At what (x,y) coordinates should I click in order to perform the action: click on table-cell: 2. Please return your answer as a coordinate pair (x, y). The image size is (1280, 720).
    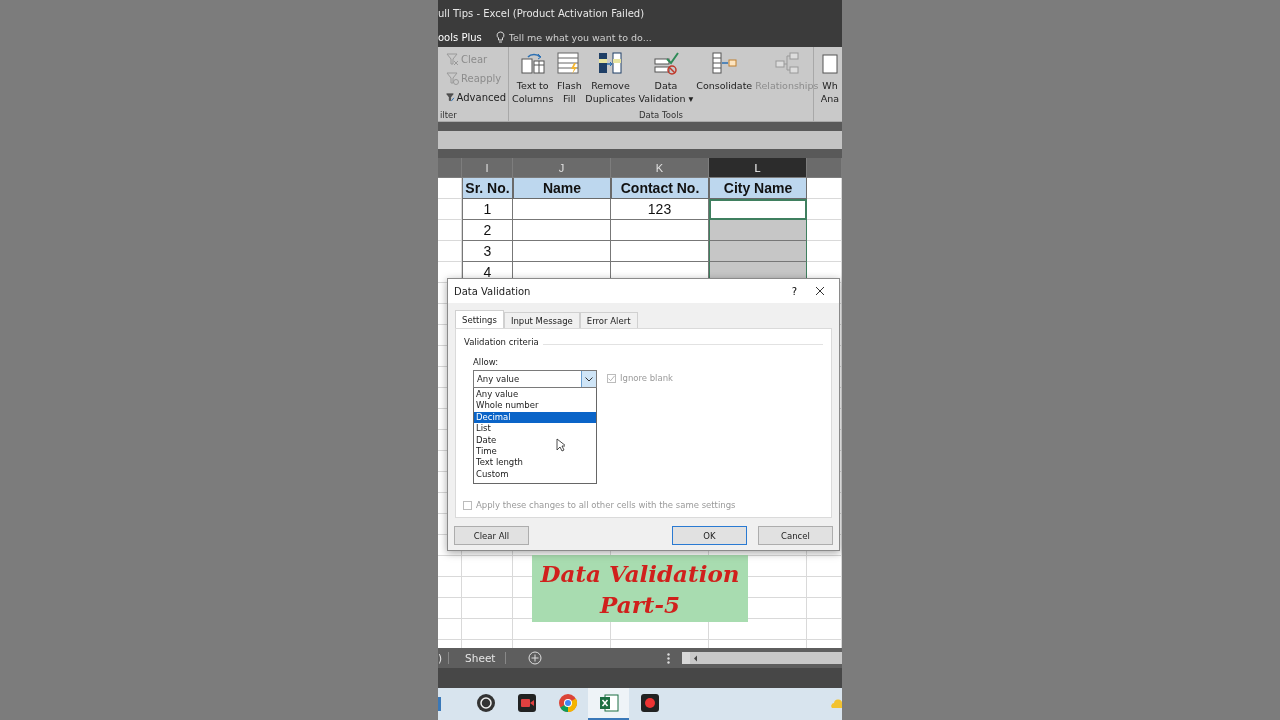
    Looking at the image, I should click on (487, 230).